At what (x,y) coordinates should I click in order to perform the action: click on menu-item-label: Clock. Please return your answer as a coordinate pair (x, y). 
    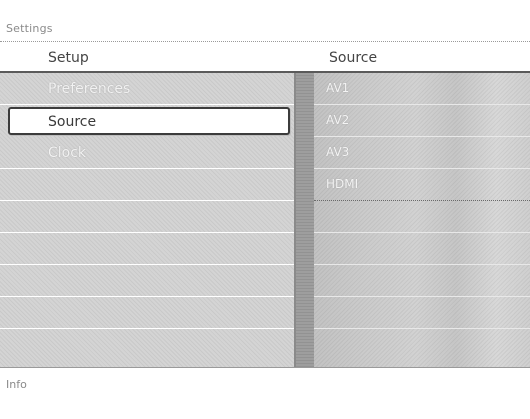
    Looking at the image, I should click on (67, 153).